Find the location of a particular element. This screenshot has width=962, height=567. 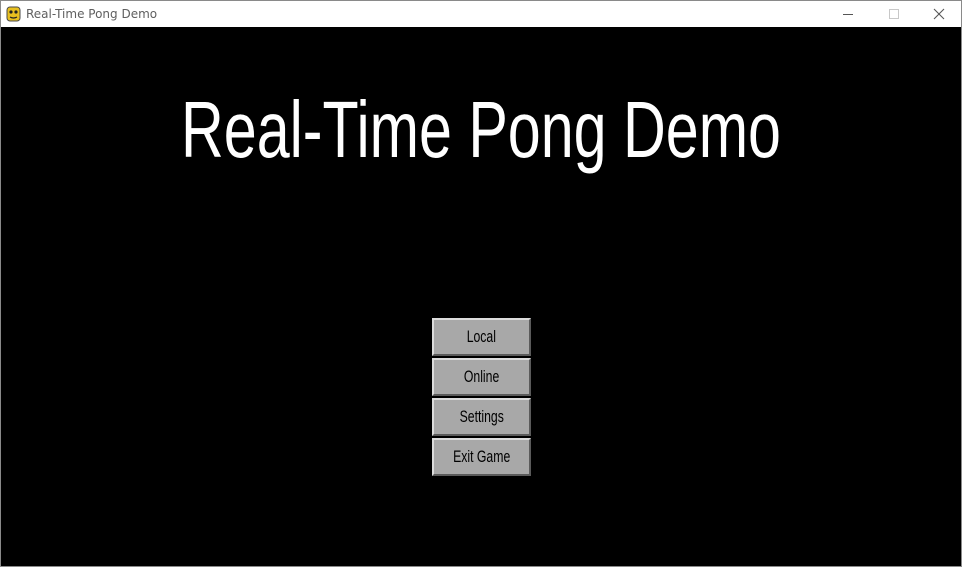

exit-game-button-label: Exit Game is located at coordinates (481, 456).